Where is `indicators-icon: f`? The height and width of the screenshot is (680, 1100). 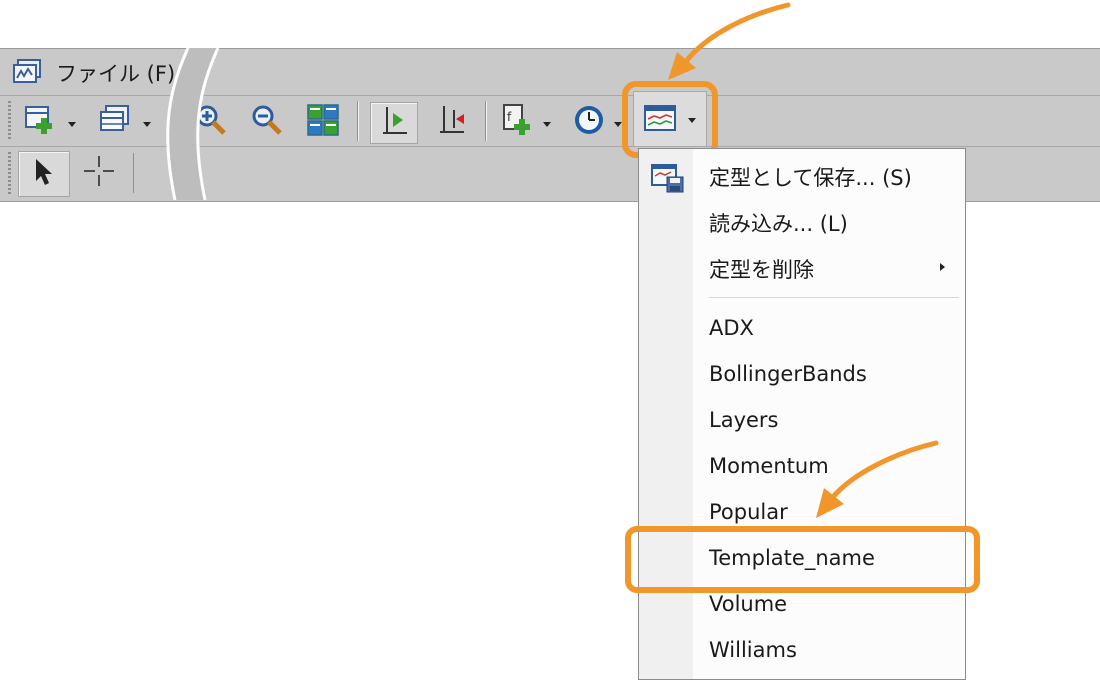 indicators-icon: f is located at coordinates (518, 122).